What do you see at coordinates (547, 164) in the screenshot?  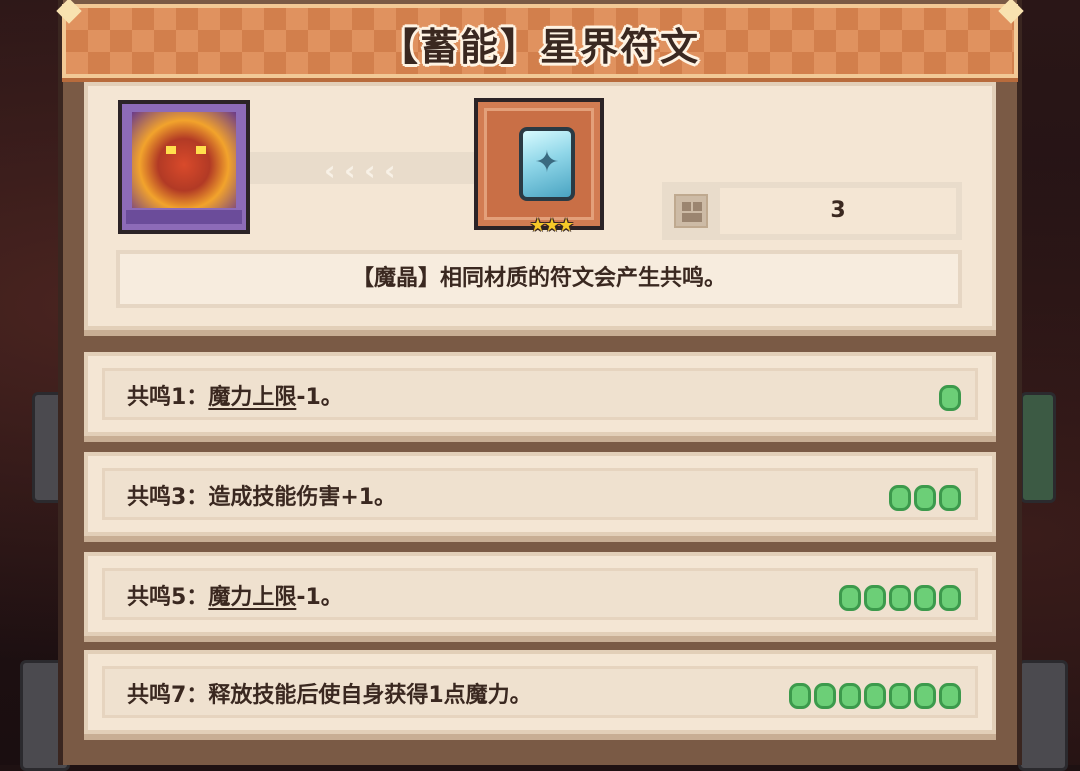 I see `crystal-rune-icon: ✦` at bounding box center [547, 164].